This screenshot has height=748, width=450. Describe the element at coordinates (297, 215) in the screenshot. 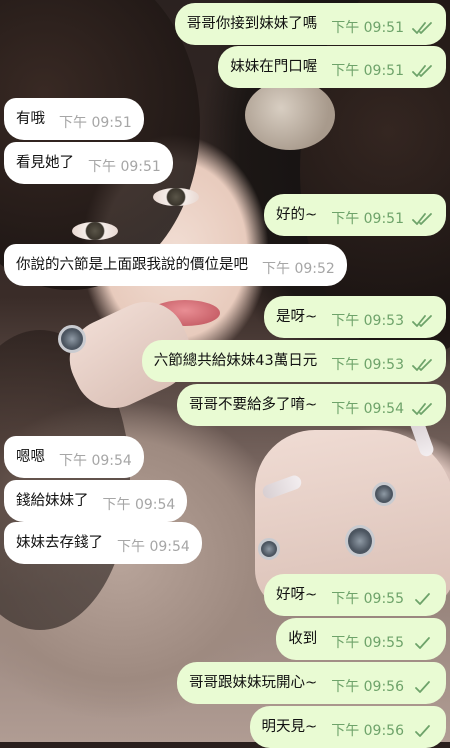

I see `message-text: 好的~` at that location.